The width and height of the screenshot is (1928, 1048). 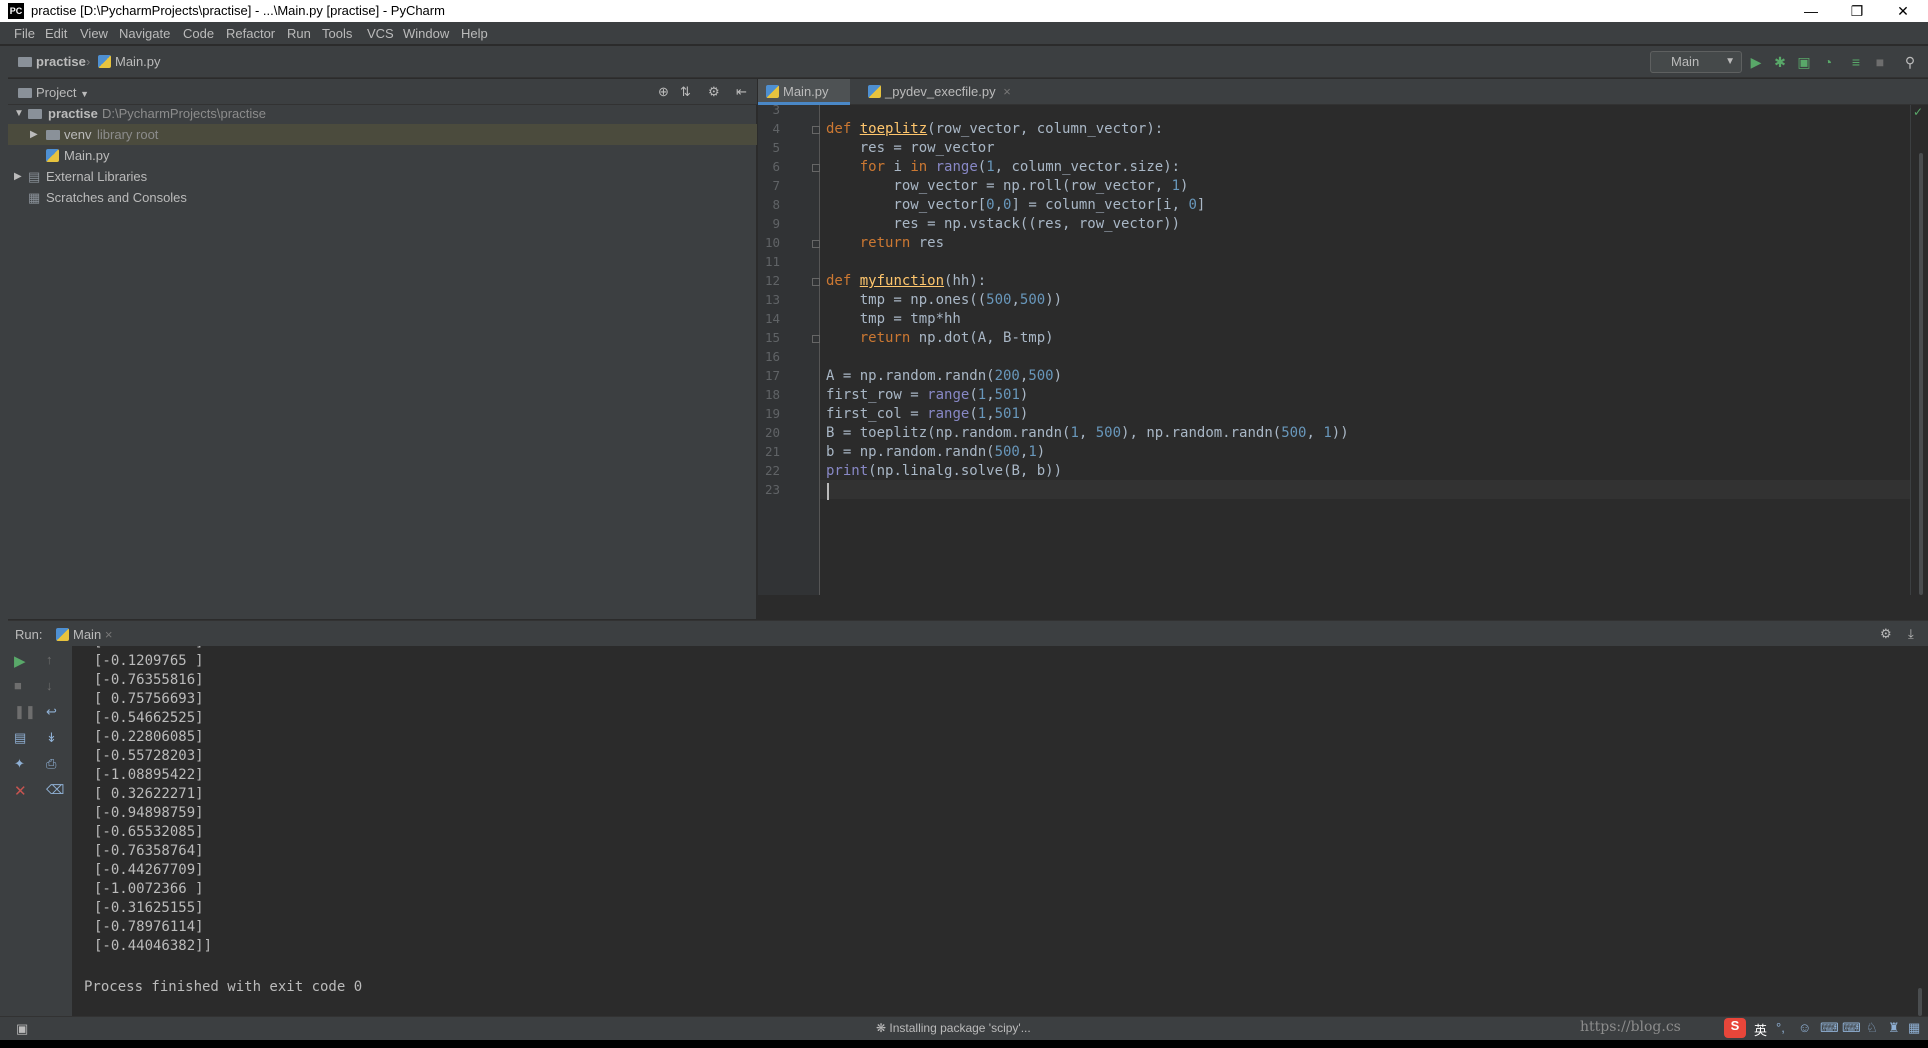 I want to click on coverage-icon: ▣, so click(x=1804, y=62).